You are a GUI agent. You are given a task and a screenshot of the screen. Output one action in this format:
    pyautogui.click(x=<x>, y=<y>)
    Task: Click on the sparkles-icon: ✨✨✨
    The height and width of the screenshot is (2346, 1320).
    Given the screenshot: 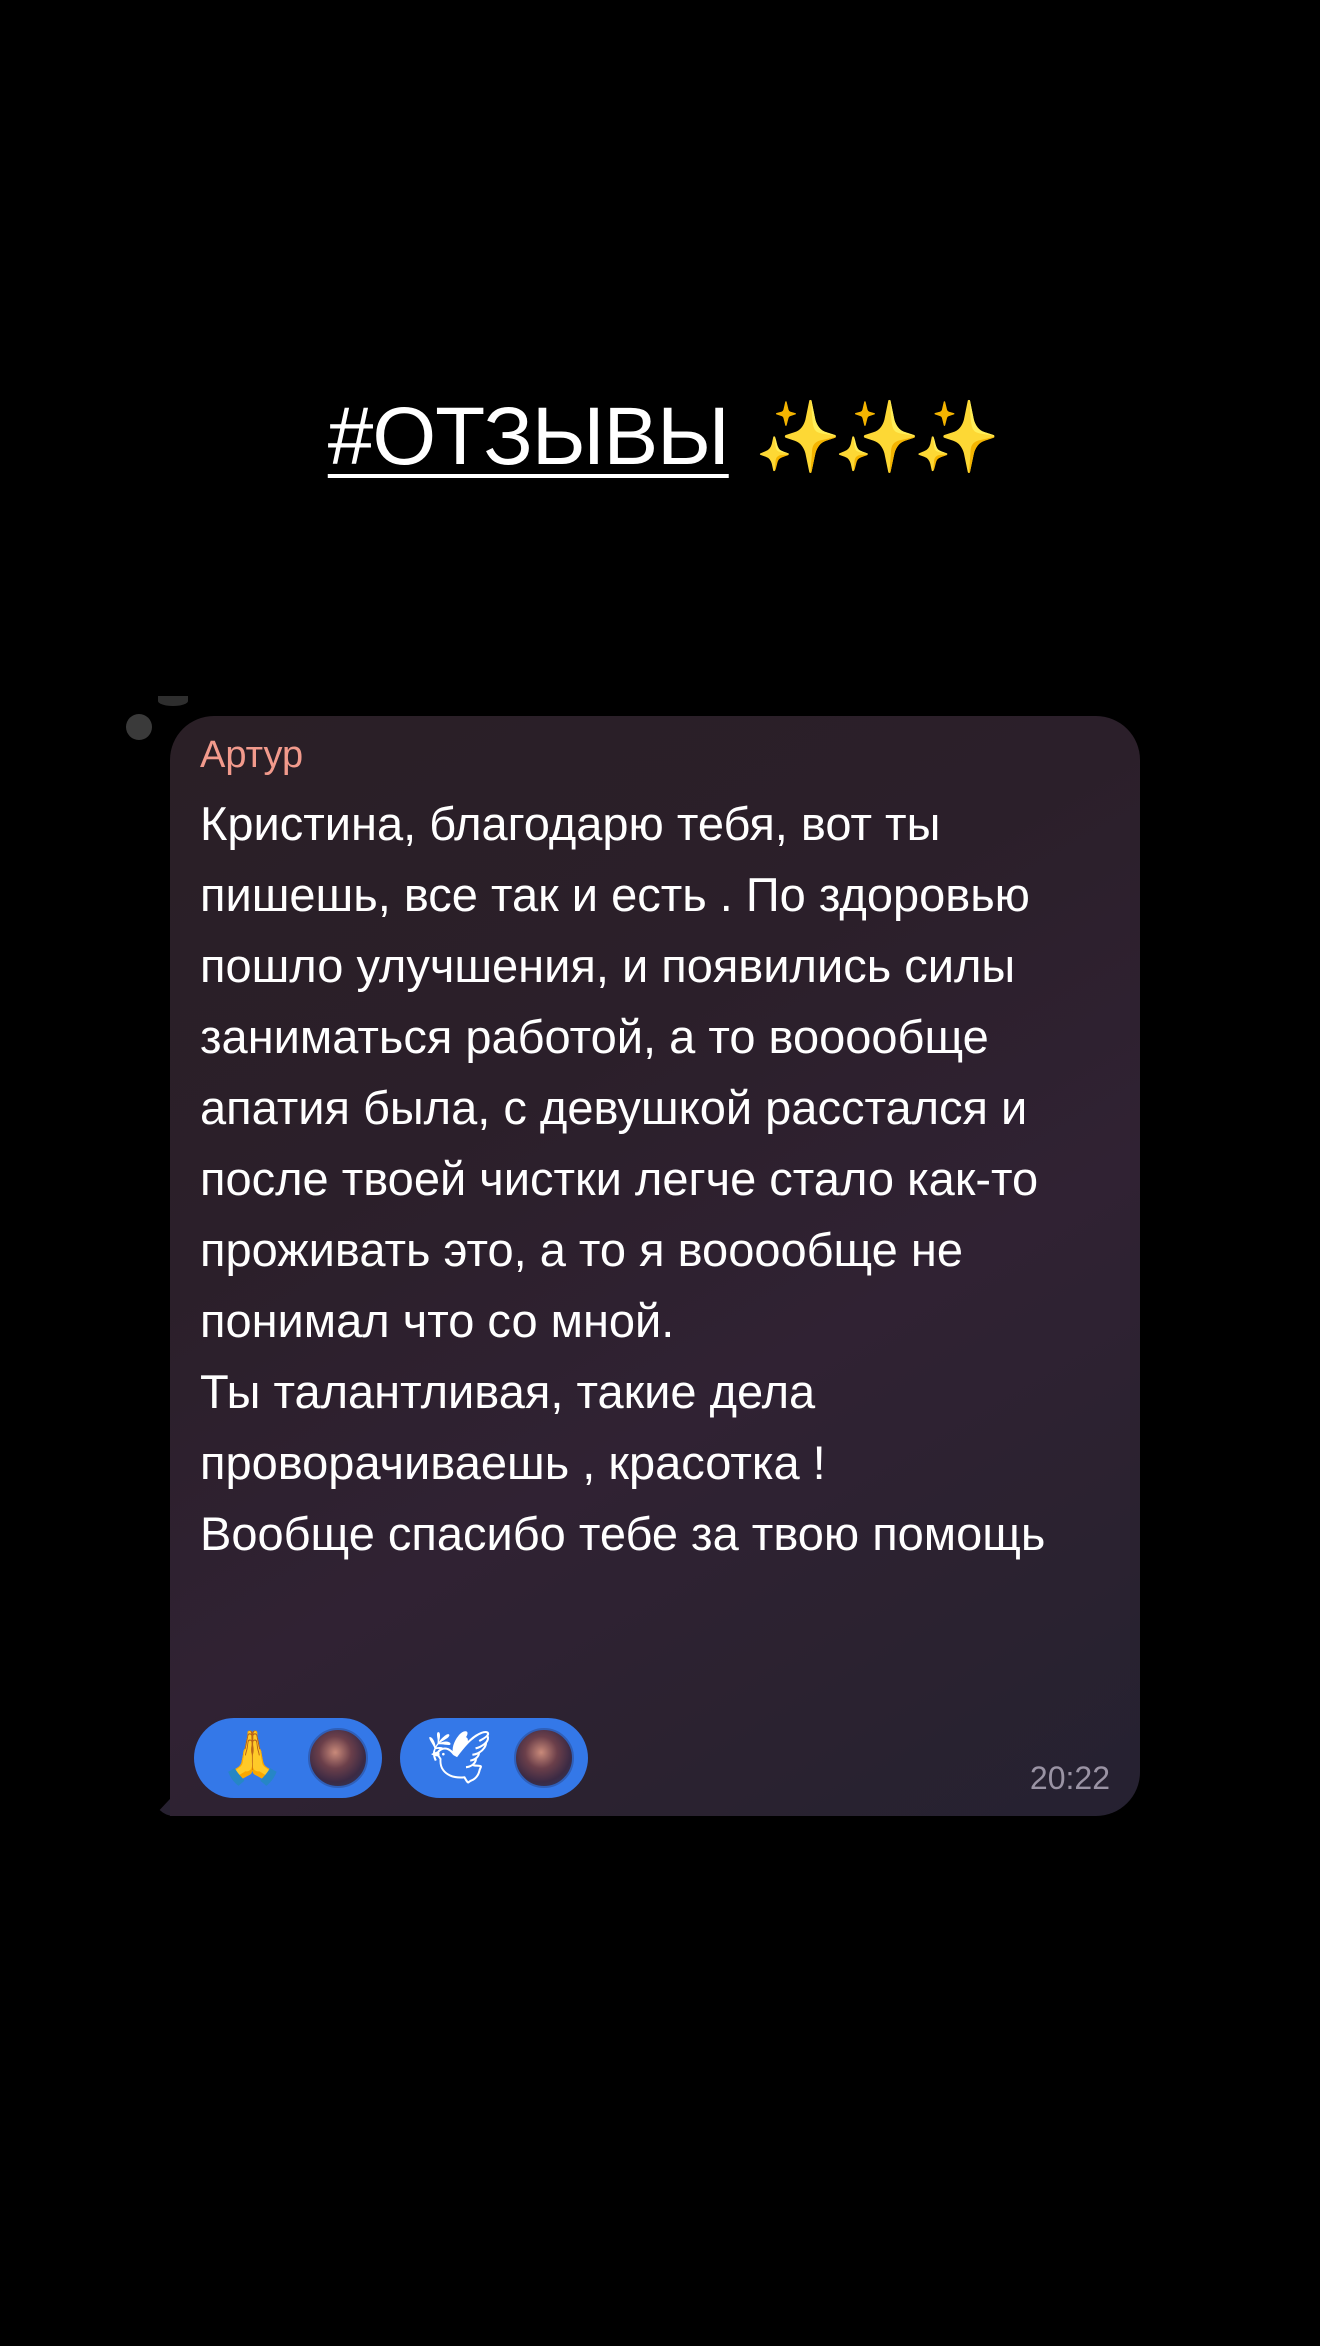 What is the action you would take?
    pyautogui.click(x=877, y=436)
    